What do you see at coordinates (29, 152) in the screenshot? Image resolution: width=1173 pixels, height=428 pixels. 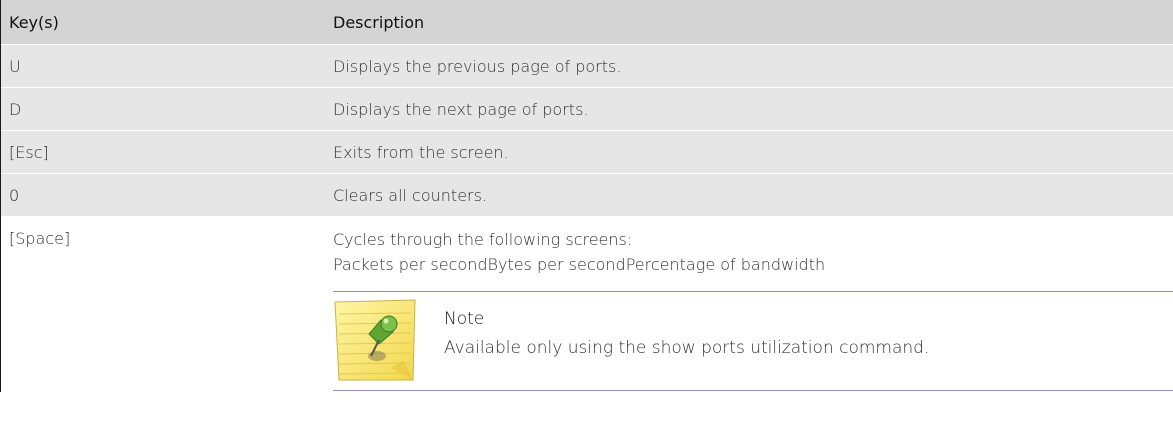 I see `row-key: [Esc]` at bounding box center [29, 152].